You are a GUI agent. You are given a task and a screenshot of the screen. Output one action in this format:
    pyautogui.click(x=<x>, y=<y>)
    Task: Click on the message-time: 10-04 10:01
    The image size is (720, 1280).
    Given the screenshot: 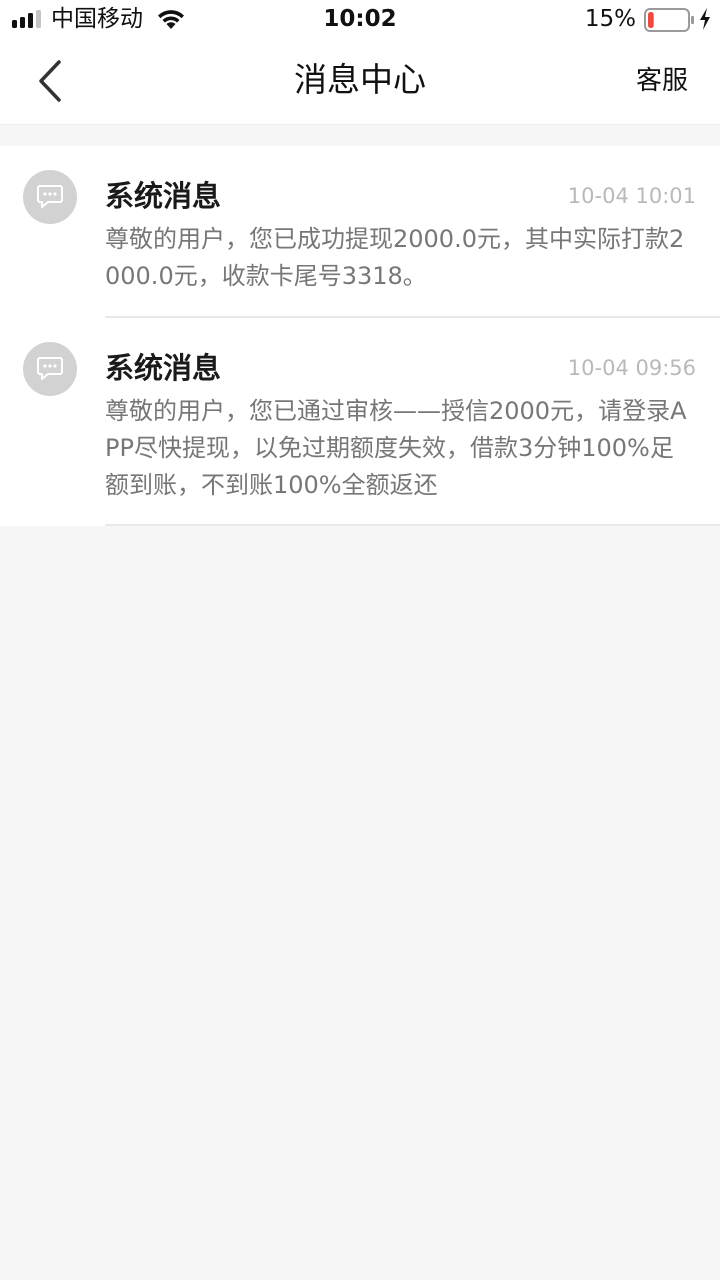 What is the action you would take?
    pyautogui.click(x=631, y=196)
    